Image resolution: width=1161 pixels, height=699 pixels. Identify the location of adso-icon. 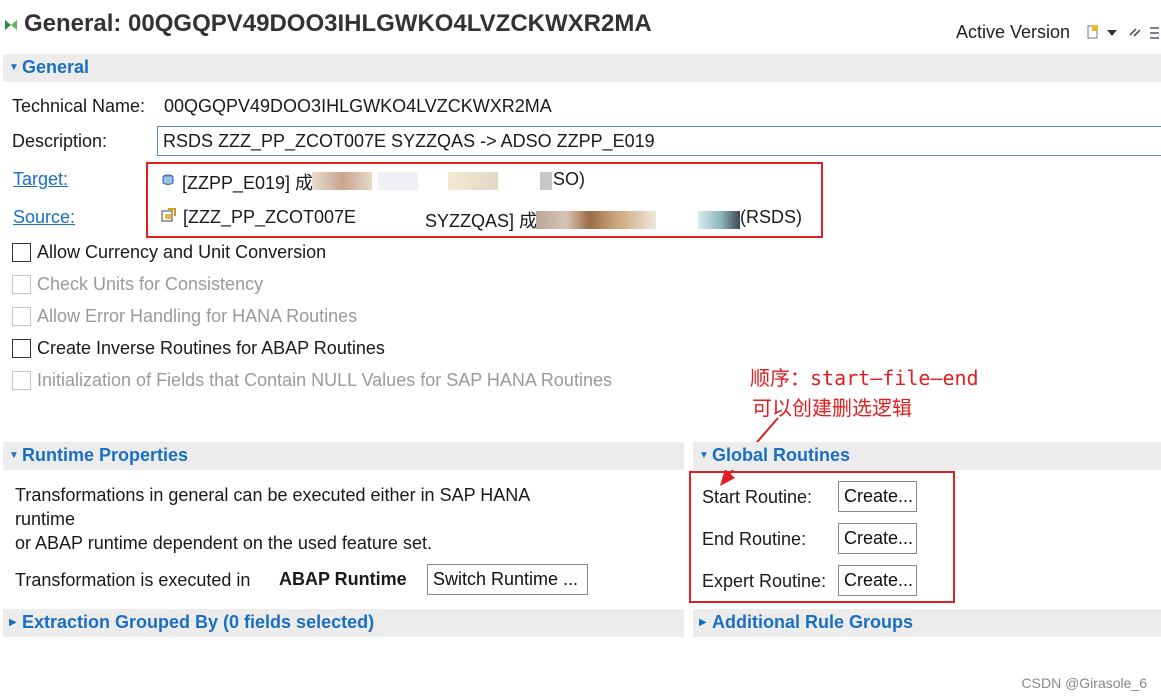
(168, 179).